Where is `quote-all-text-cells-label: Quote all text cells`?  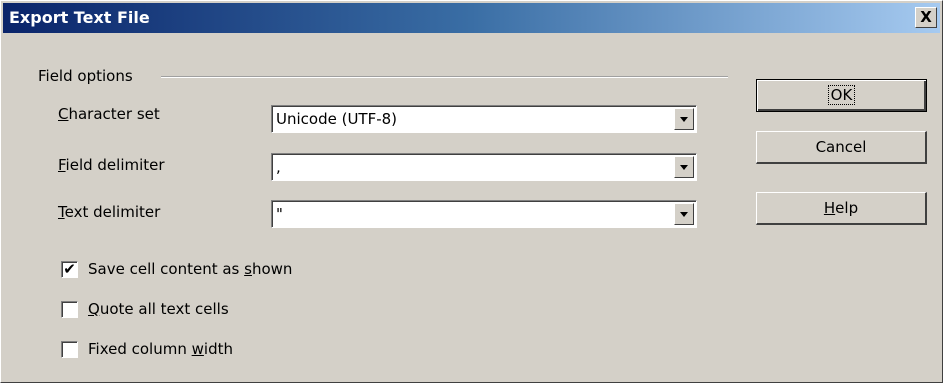 quote-all-text-cells-label: Quote all text cells is located at coordinates (158, 309).